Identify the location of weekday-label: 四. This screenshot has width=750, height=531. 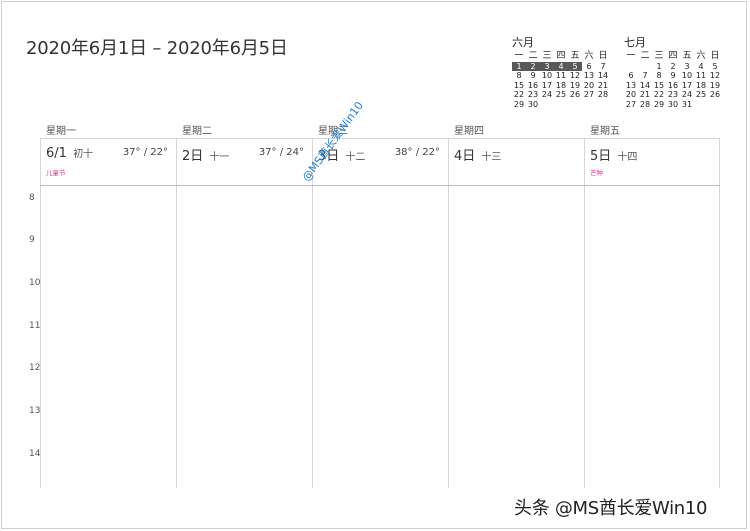
(673, 56).